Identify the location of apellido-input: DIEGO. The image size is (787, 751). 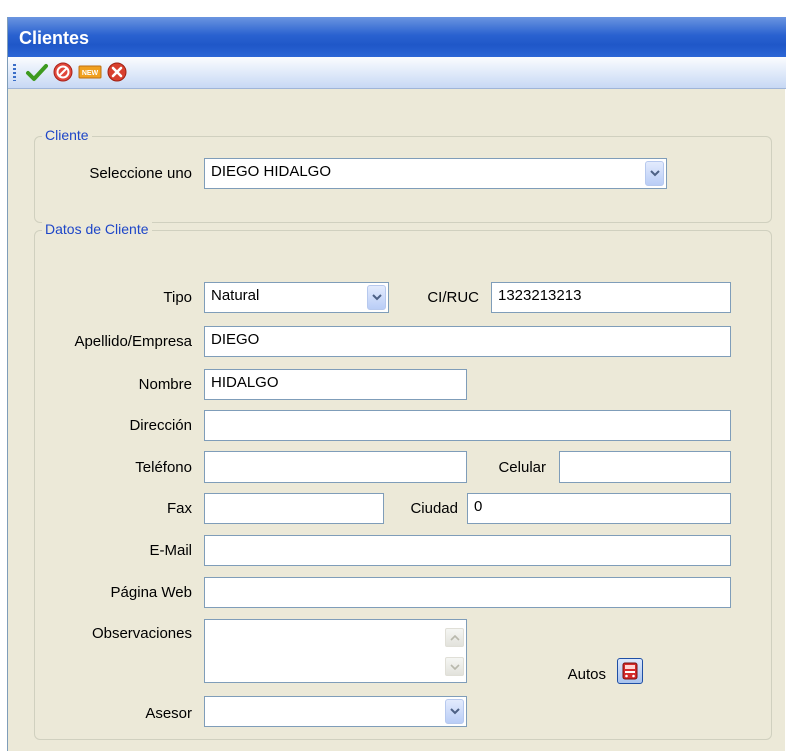
(467, 341).